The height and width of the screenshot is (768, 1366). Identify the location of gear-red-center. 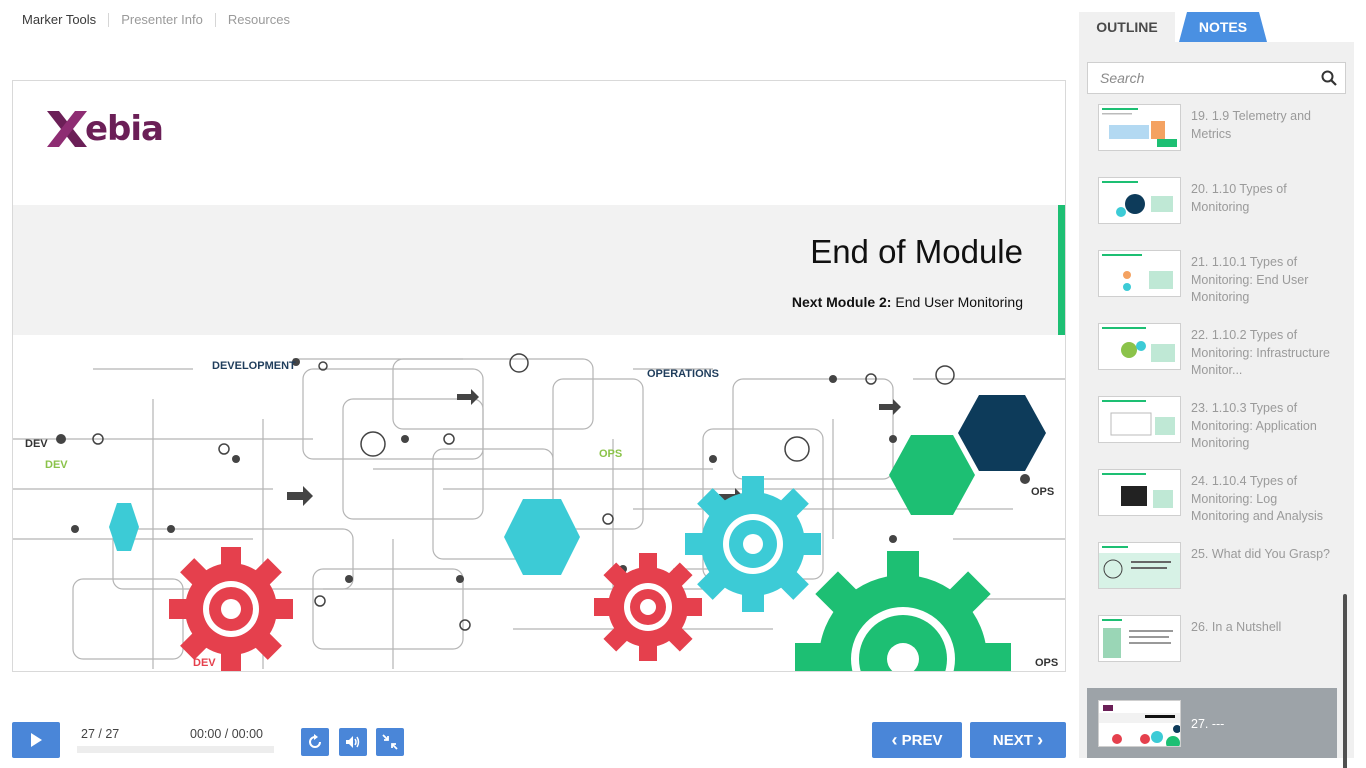
(648, 607).